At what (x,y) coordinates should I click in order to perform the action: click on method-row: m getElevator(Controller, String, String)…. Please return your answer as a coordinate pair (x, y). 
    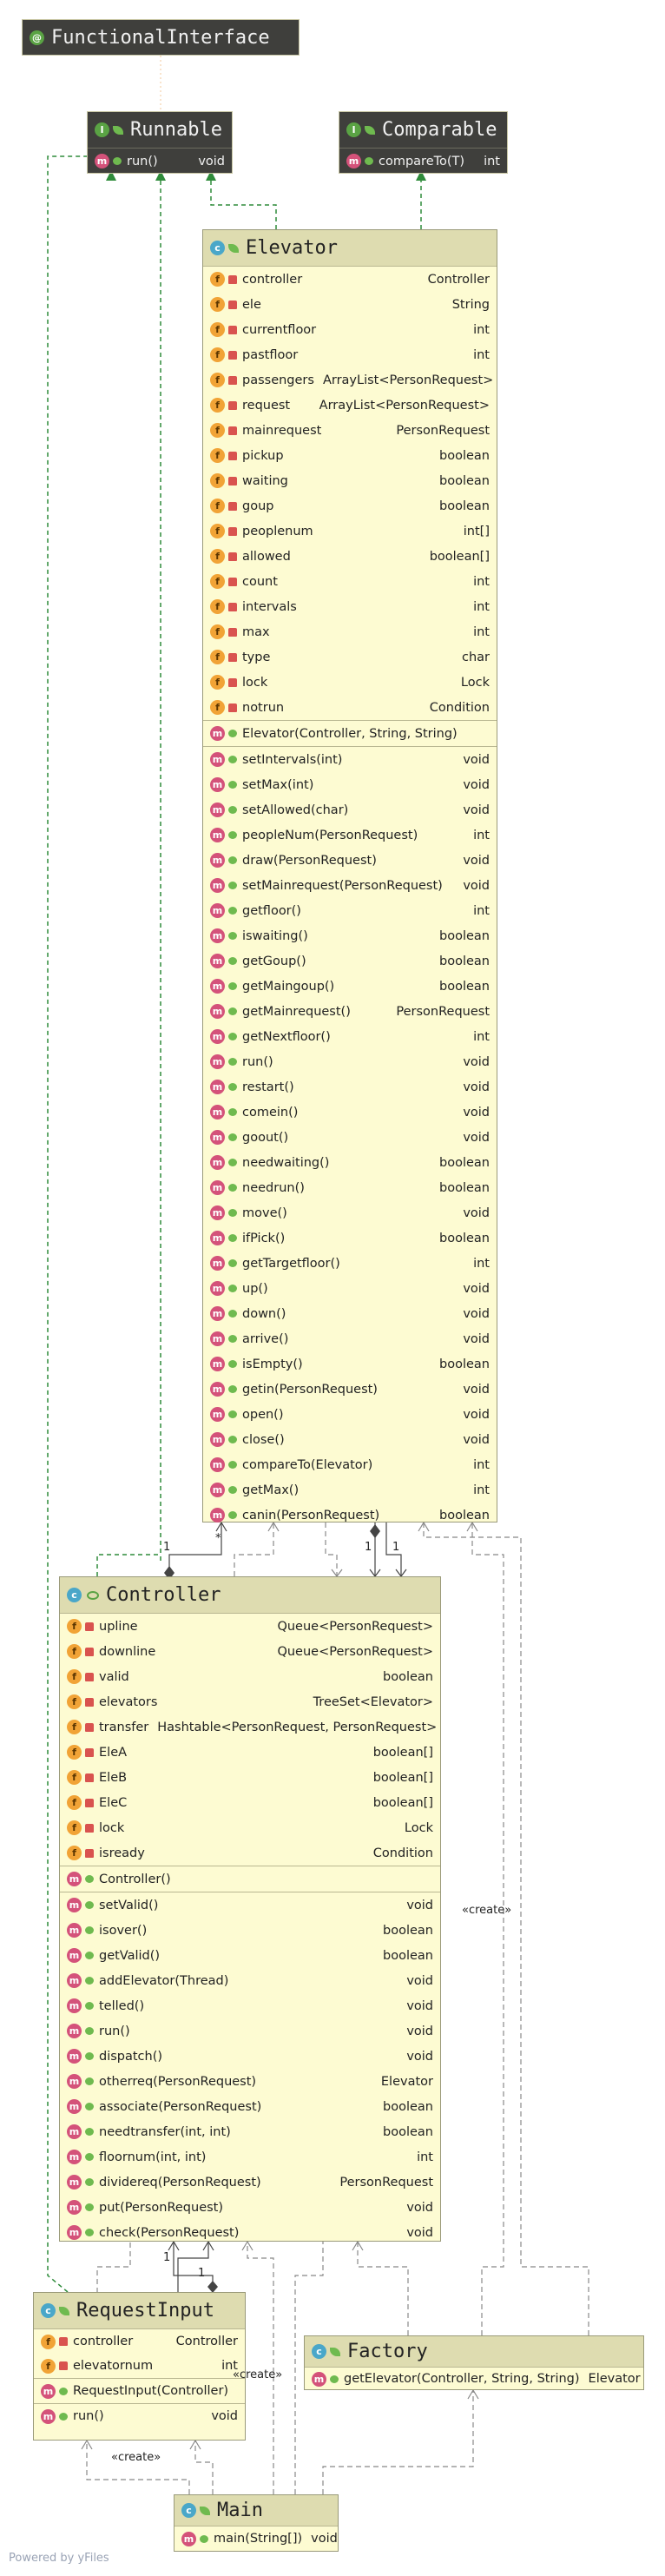
    Looking at the image, I should click on (474, 2379).